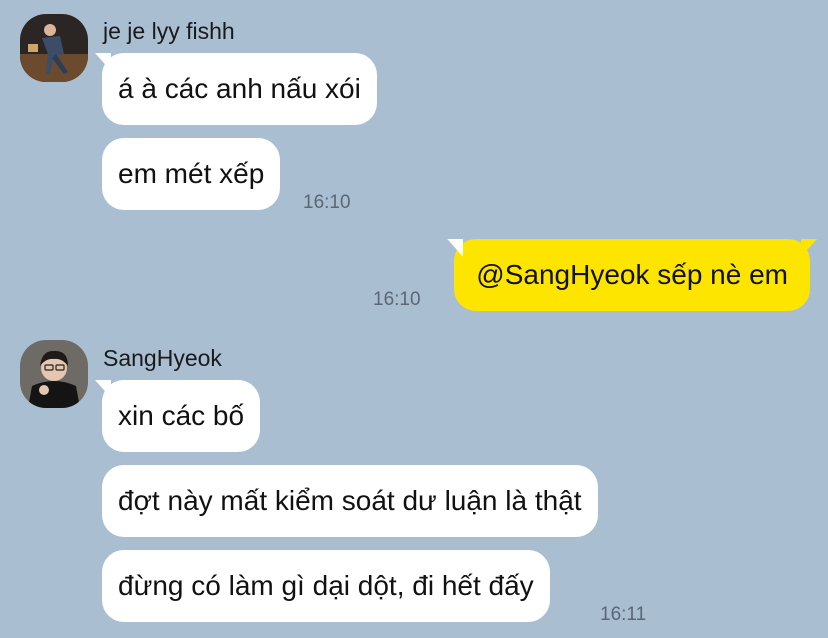 The width and height of the screenshot is (828, 638). Describe the element at coordinates (326, 586) in the screenshot. I see `message-bubble: đừng có làm gì dại dột, đi hết đấy` at that location.